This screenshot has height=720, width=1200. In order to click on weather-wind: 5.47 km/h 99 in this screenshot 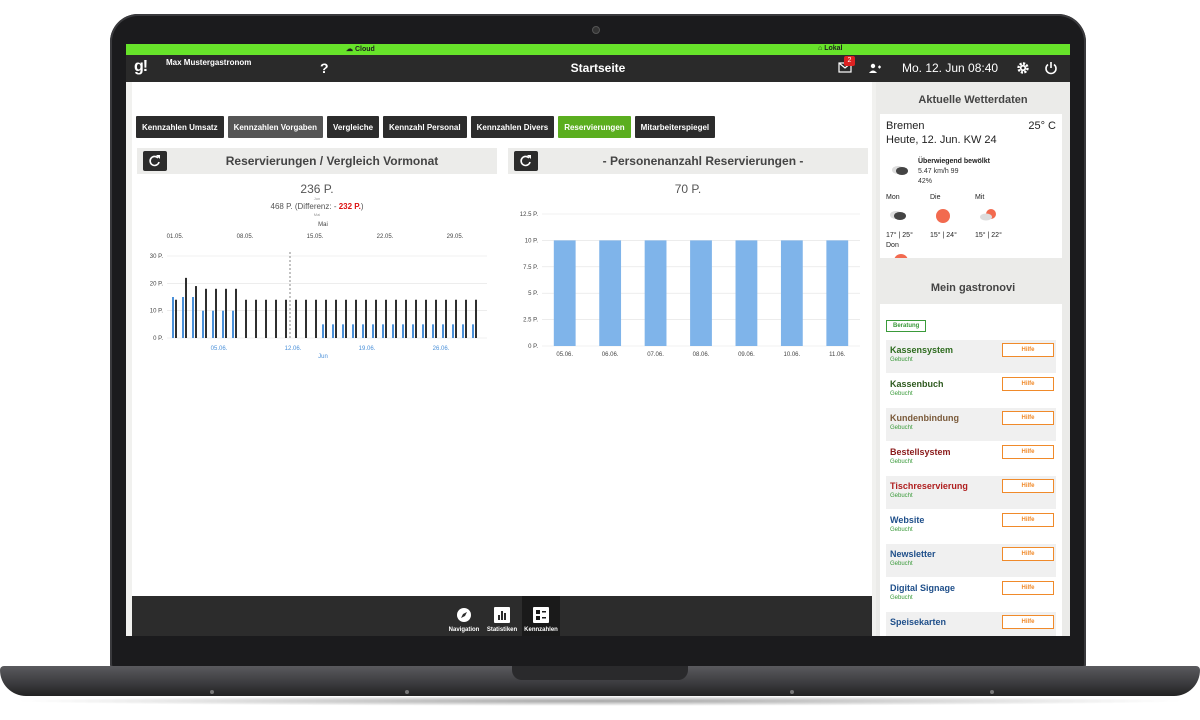, I will do `click(938, 171)`.